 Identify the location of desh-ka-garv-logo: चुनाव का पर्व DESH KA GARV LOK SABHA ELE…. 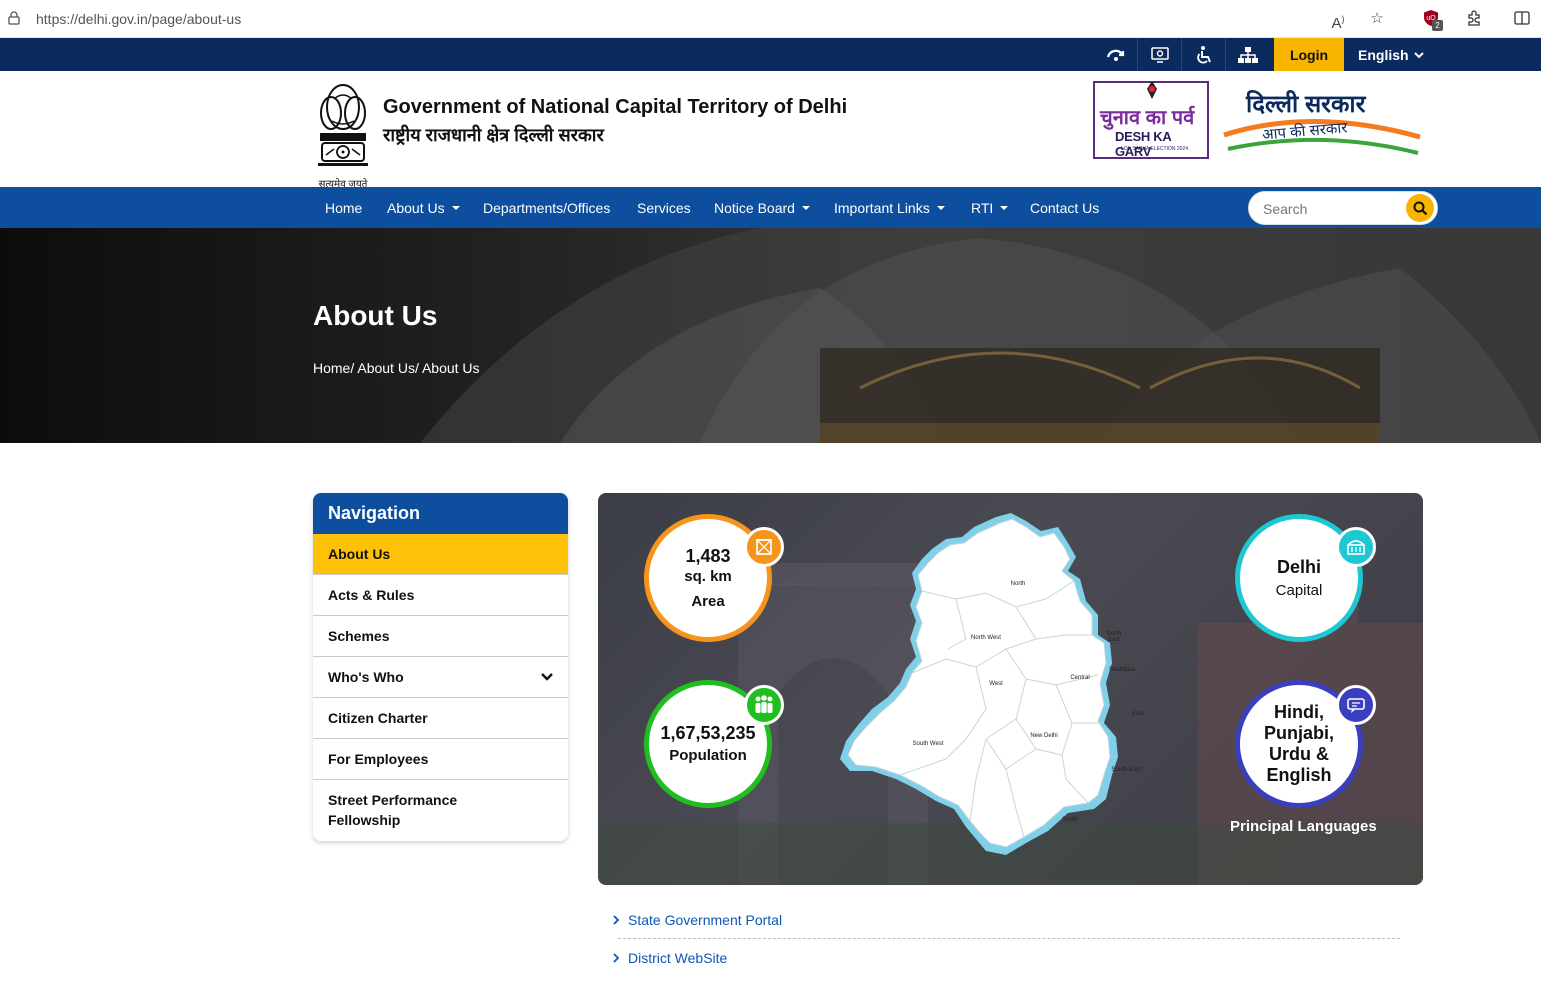
(1151, 120).